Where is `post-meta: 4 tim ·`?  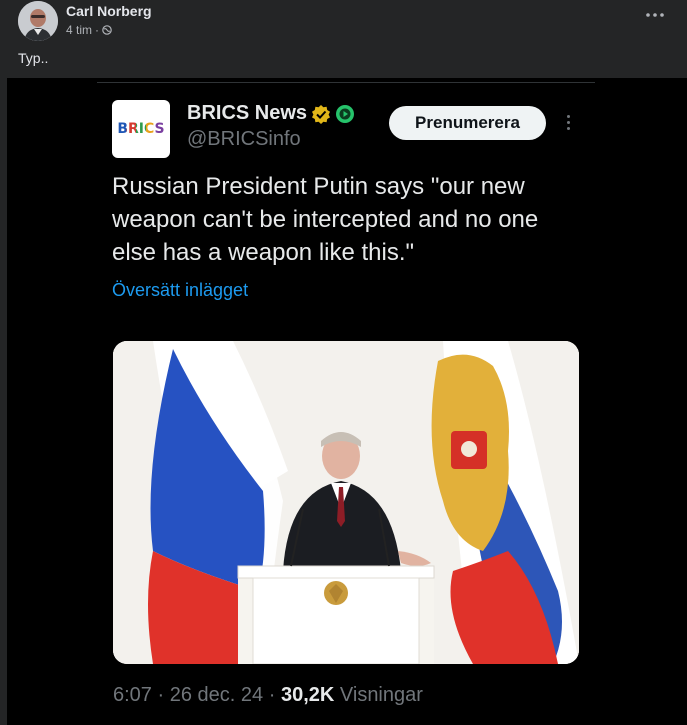 post-meta: 4 tim · is located at coordinates (89, 30).